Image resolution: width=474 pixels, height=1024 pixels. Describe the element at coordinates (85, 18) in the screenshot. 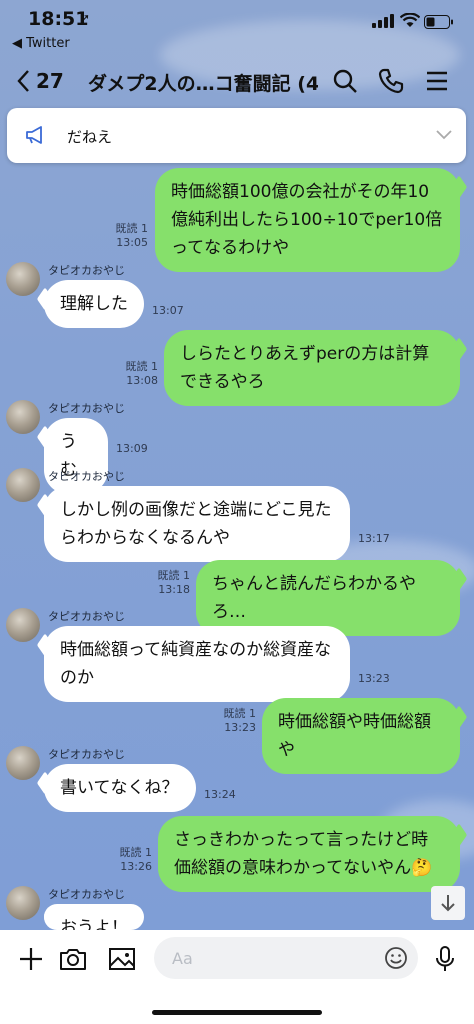

I see `location-arrow-icon: ➚` at that location.